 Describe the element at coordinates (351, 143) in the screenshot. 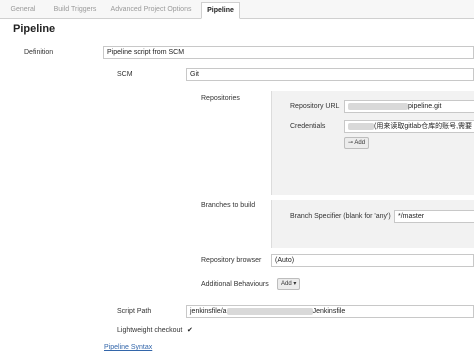

I see `key-icon: ⊸` at that location.